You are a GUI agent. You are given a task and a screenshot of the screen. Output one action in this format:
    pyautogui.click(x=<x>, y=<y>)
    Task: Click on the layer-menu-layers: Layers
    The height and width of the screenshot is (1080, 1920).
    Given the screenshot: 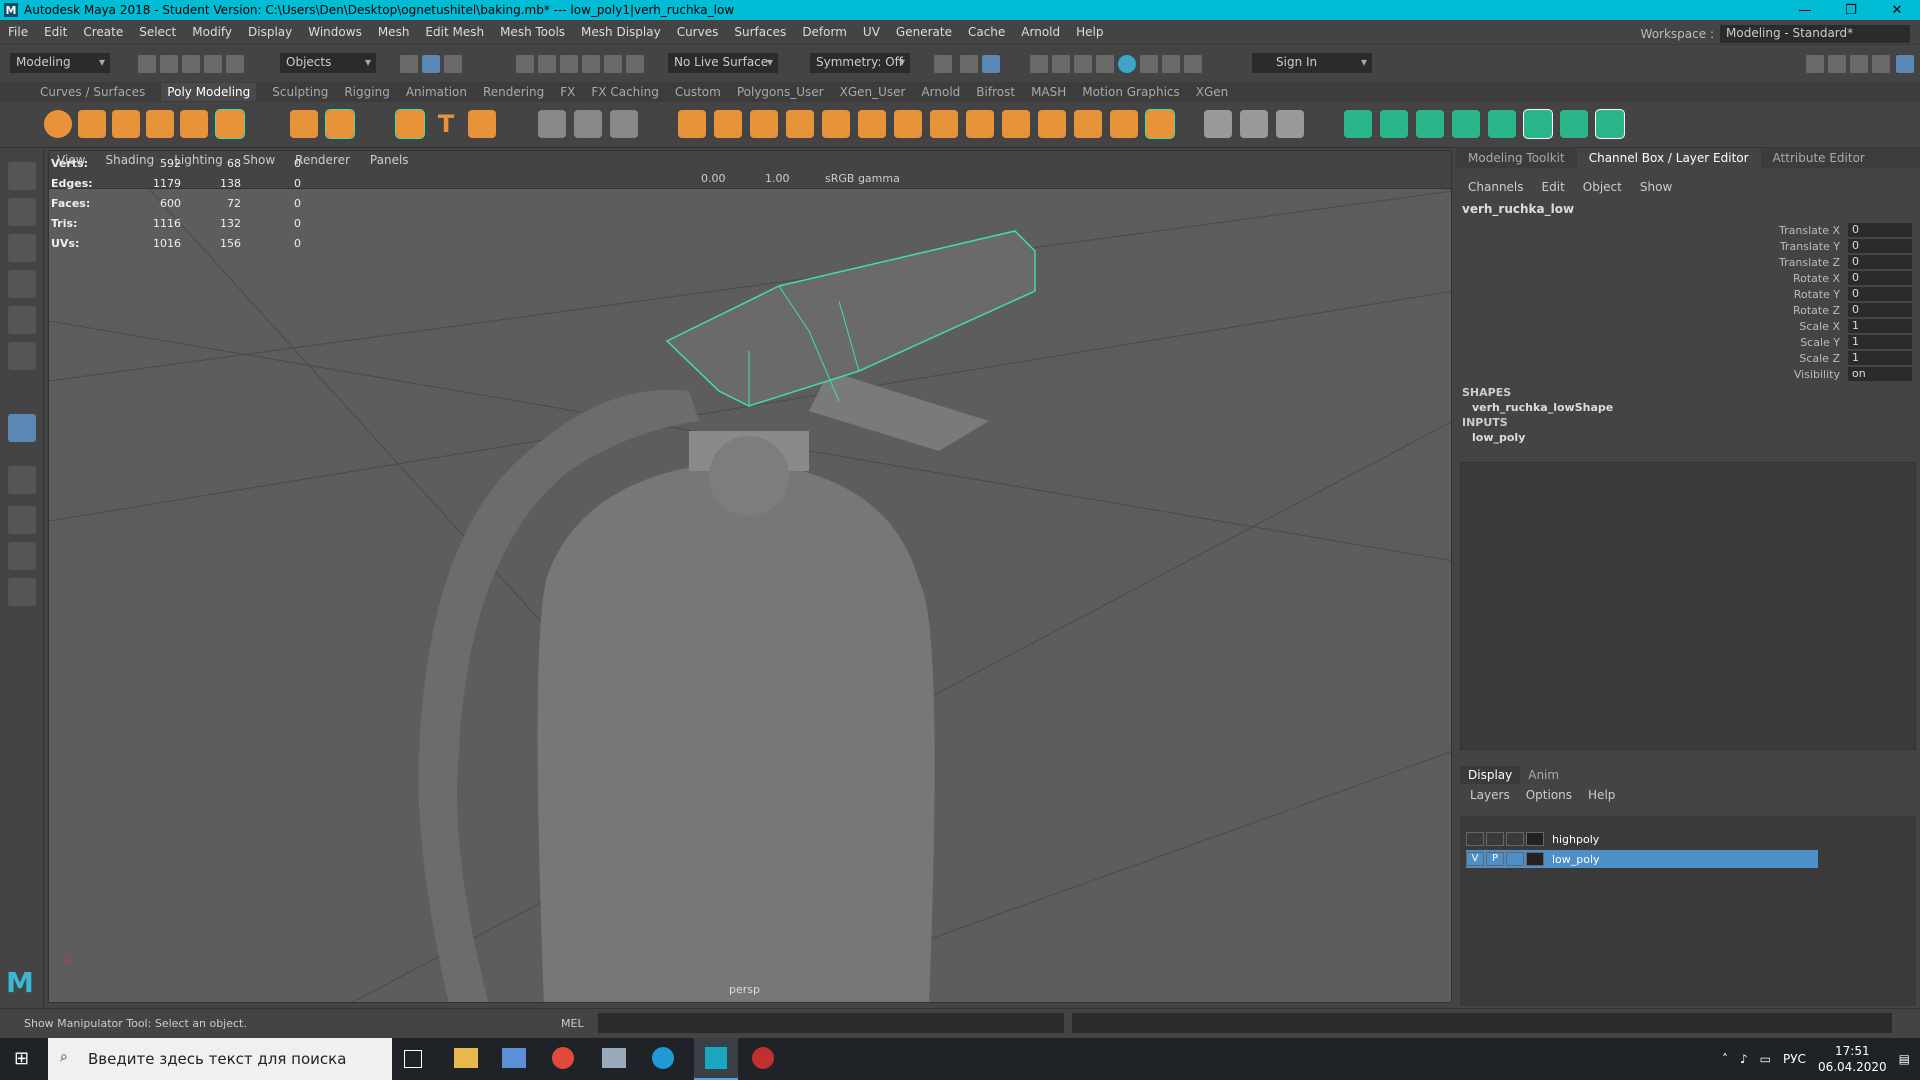 What is the action you would take?
    pyautogui.click(x=1490, y=795)
    